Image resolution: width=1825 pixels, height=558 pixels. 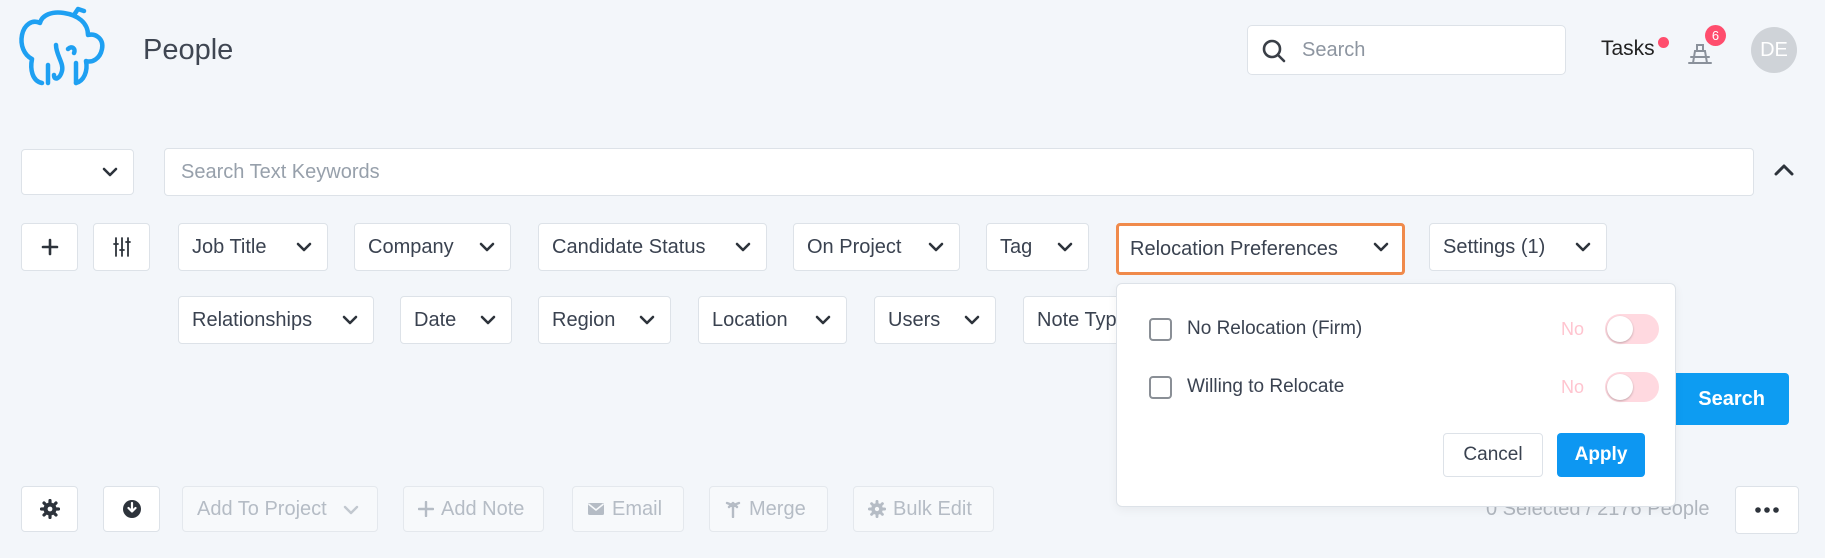 I want to click on filter-label: Settings (1), so click(x=1494, y=246).